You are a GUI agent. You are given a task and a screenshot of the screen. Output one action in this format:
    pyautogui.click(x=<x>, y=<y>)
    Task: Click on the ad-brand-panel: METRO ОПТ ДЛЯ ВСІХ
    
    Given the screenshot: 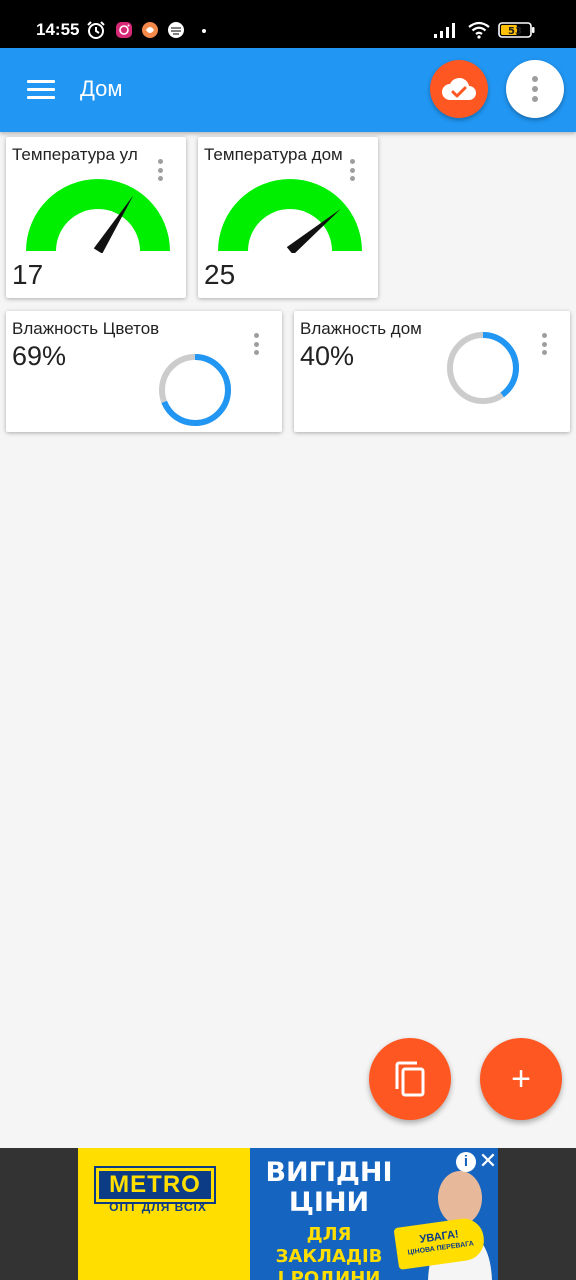 What is the action you would take?
    pyautogui.click(x=164, y=1214)
    